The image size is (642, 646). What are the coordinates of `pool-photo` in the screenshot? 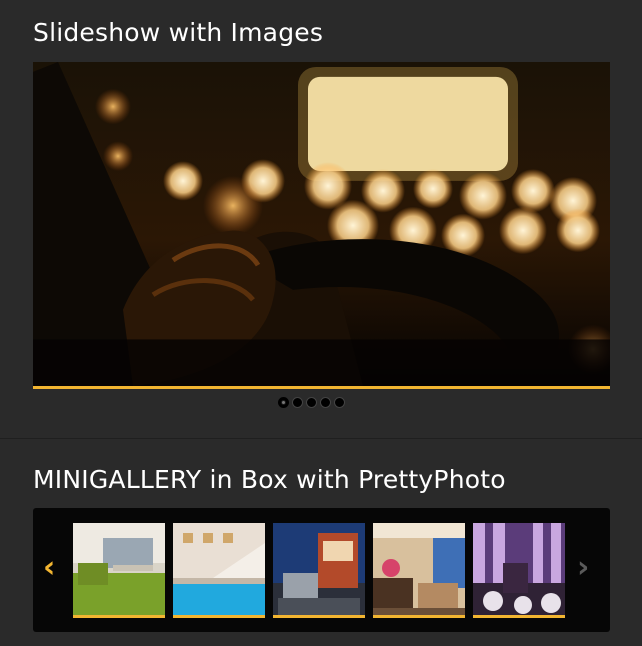 It's located at (219, 570).